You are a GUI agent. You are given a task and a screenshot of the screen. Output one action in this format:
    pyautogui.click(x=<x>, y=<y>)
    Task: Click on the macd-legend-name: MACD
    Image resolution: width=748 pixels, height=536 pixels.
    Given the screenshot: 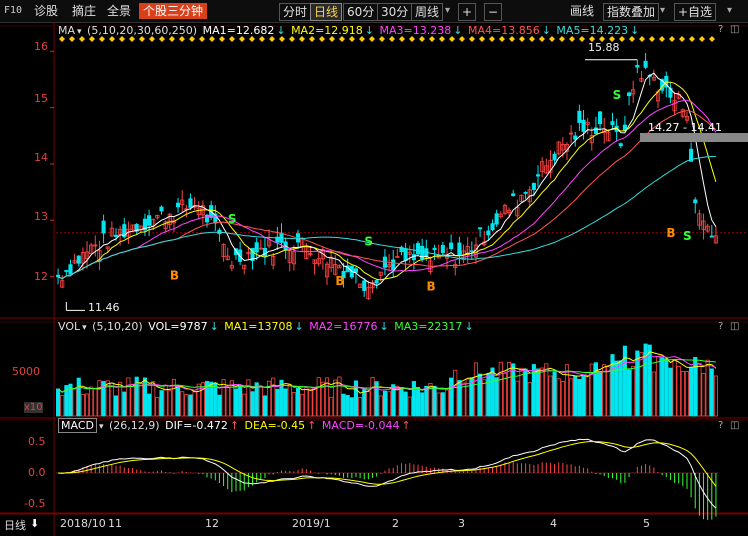 What is the action you would take?
    pyautogui.click(x=77, y=425)
    